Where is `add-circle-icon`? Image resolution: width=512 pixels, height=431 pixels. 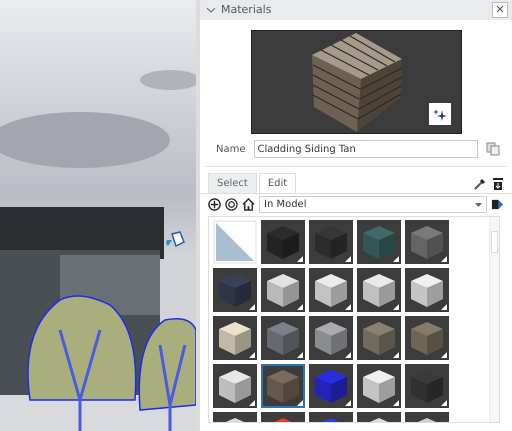 add-circle-icon is located at coordinates (214, 205).